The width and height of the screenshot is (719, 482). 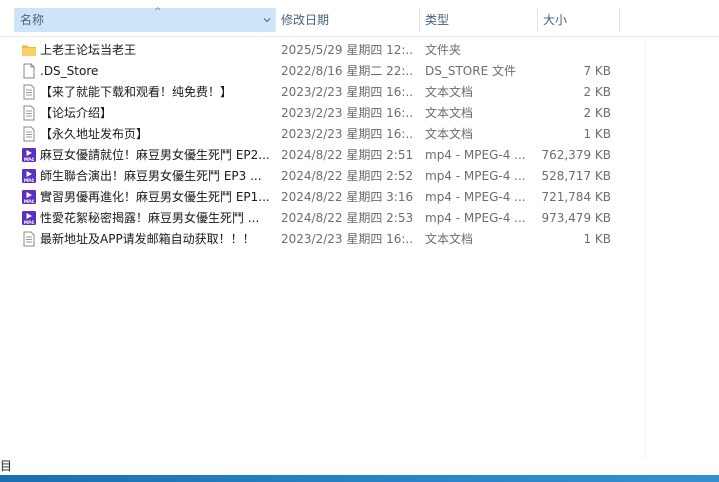 I want to click on file-type: DS_STORE 文件, so click(x=470, y=71).